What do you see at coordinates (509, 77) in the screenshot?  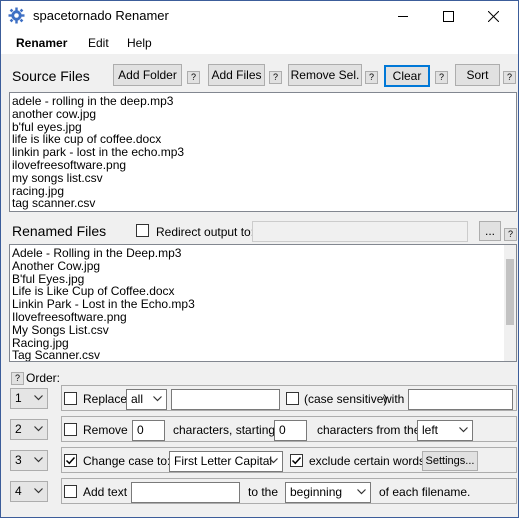 I see `help-sort-button: ?` at bounding box center [509, 77].